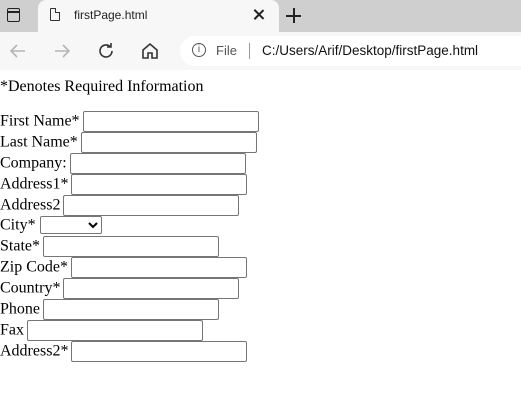  I want to click on tab-active: firstPage.html, so click(158, 16).